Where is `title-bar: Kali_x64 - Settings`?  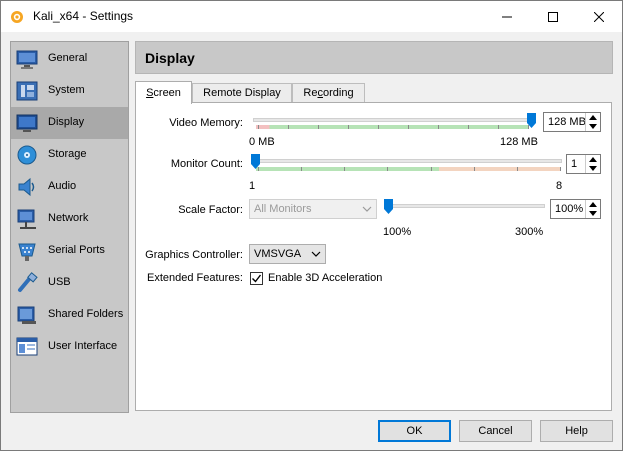 title-bar: Kali_x64 - Settings is located at coordinates (311, 16).